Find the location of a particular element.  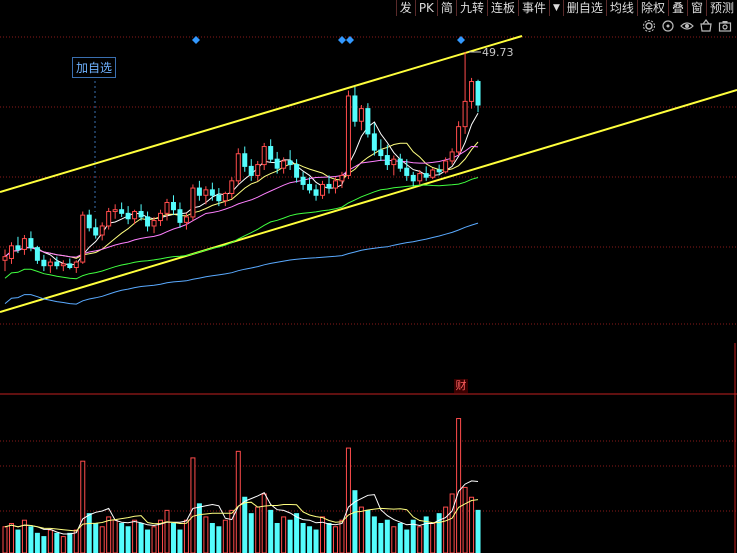

volume-bar is located at coordinates (141, 537).